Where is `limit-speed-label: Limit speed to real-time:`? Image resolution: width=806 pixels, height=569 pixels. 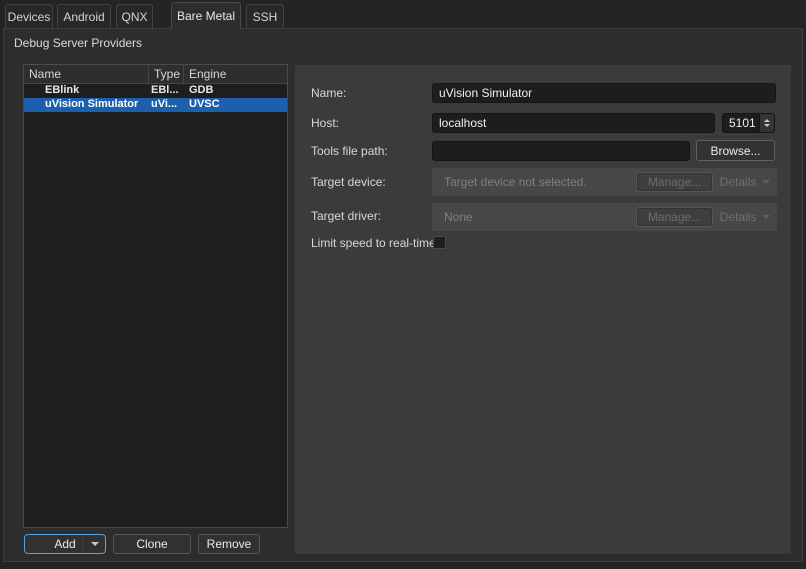
limit-speed-label: Limit speed to real-time: is located at coordinates (375, 243).